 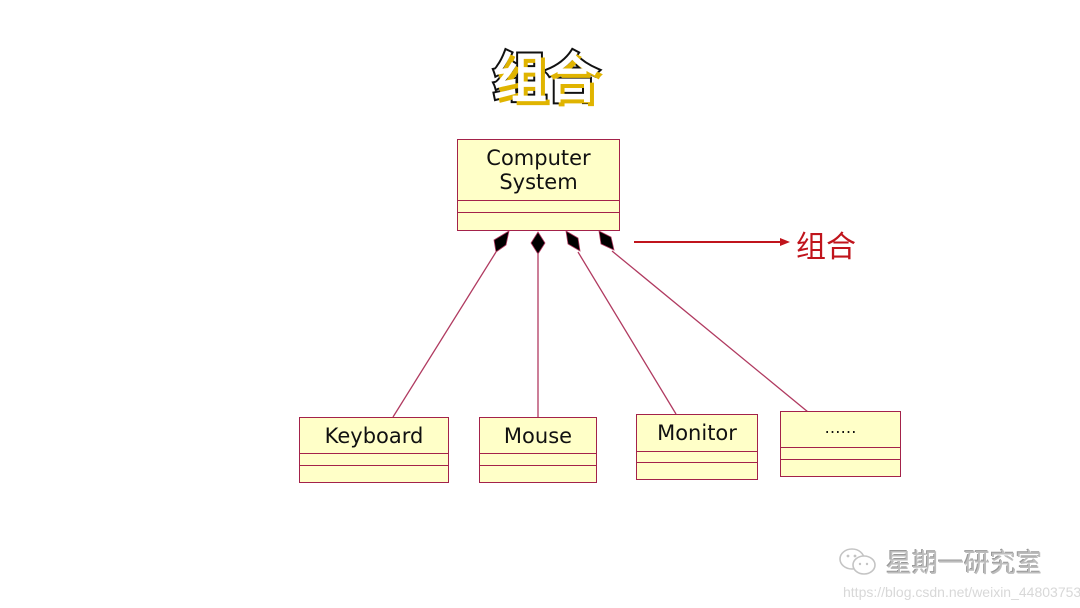 What do you see at coordinates (538, 182) in the screenshot?
I see `class-name-line2: System` at bounding box center [538, 182].